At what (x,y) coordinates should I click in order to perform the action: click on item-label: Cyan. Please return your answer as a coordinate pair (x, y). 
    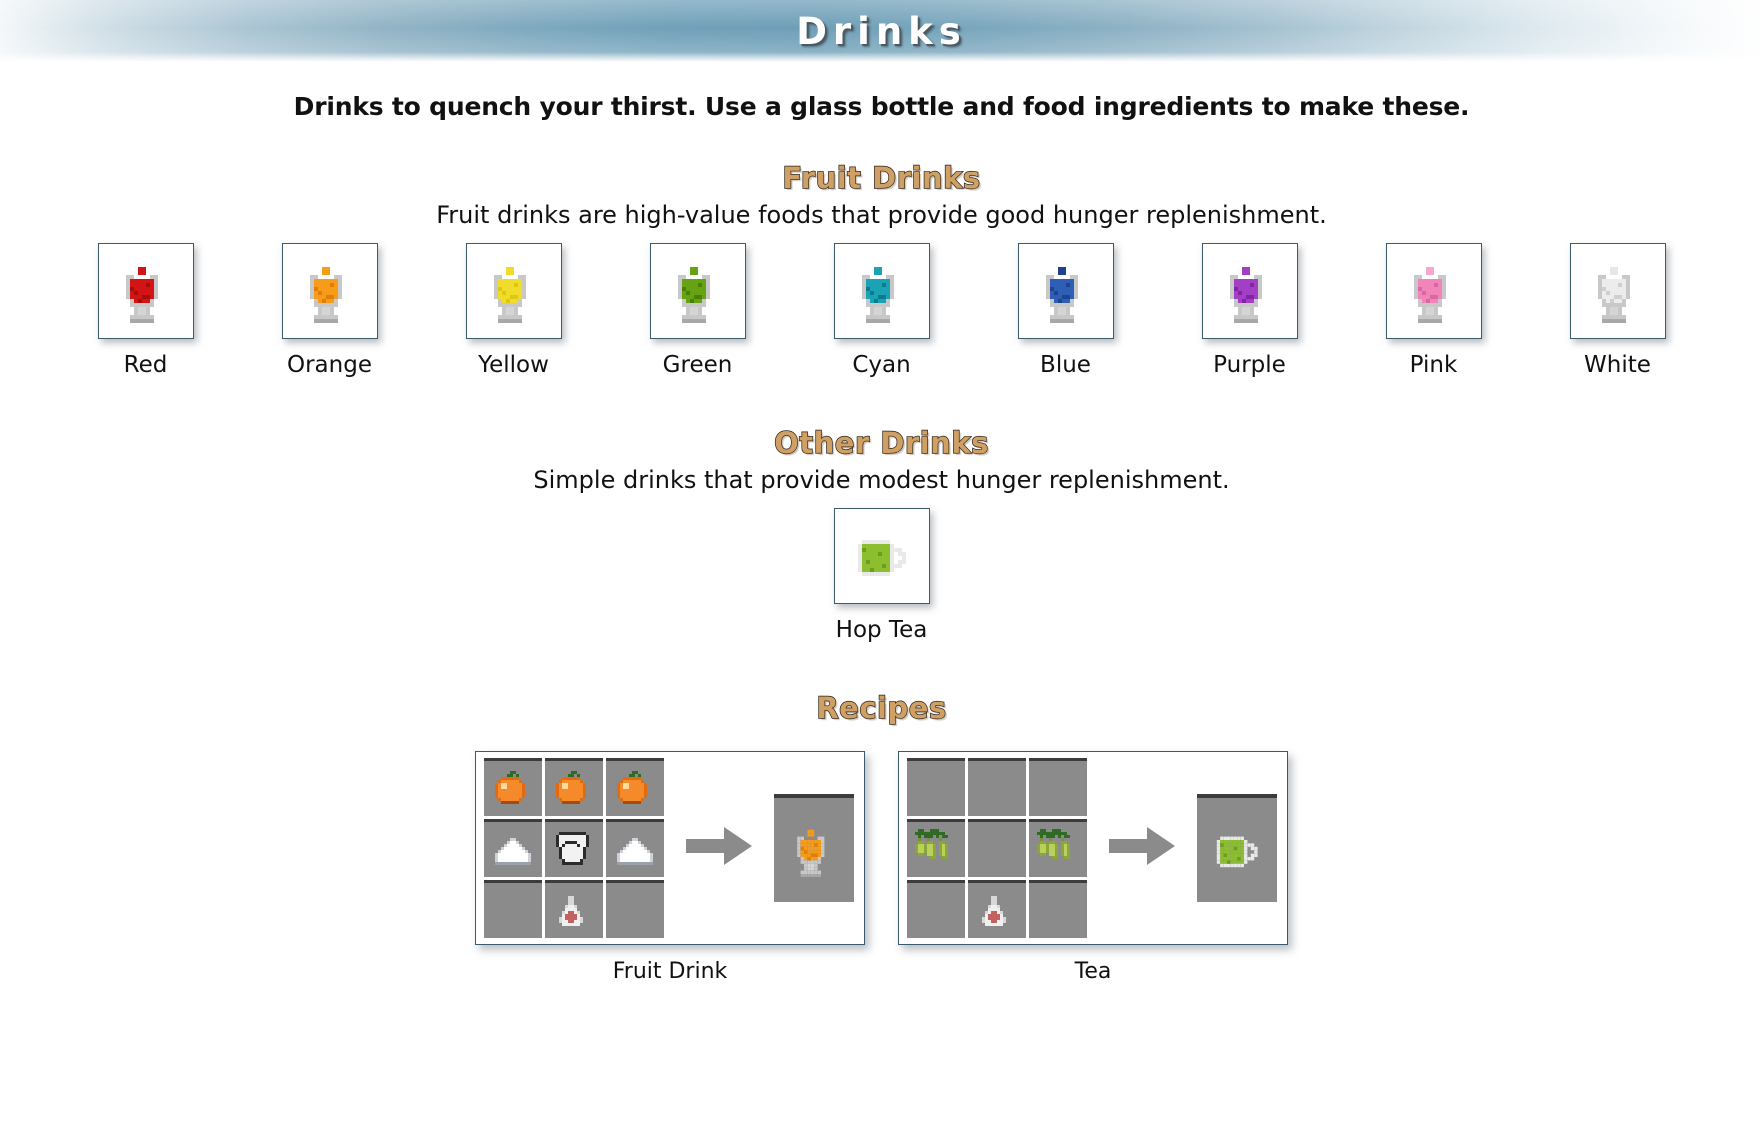
    Looking at the image, I should click on (881, 365).